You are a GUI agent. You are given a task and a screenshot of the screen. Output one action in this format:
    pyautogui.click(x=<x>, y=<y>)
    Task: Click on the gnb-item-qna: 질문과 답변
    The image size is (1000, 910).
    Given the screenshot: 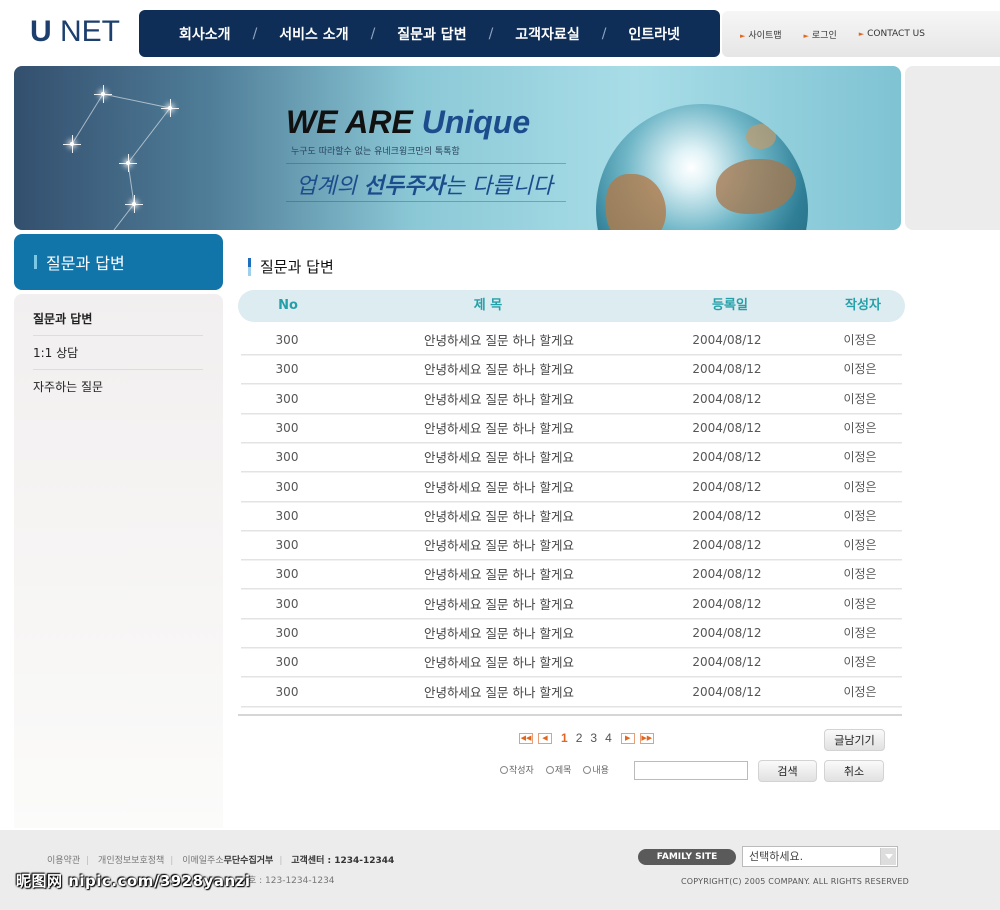 What is the action you would take?
    pyautogui.click(x=431, y=34)
    